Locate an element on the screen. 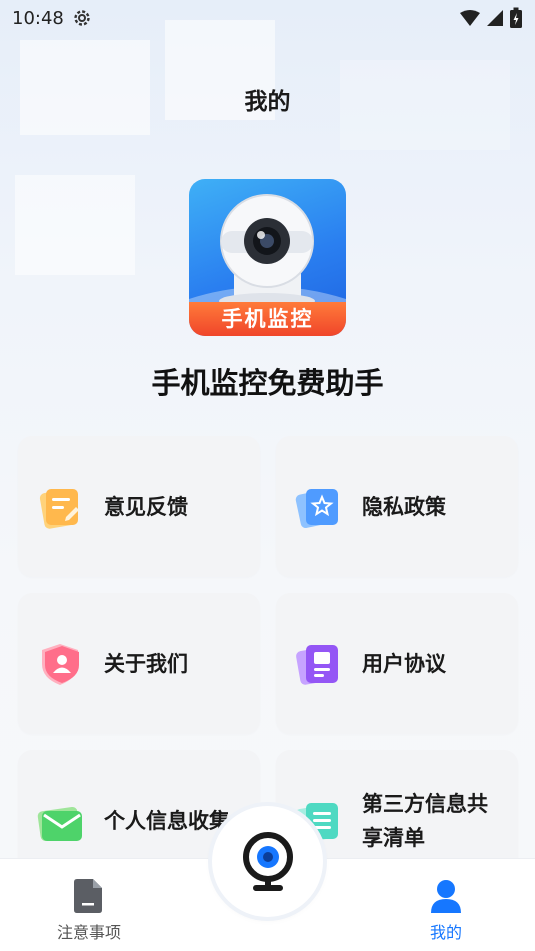  logo-banner-text: 手机监控 is located at coordinates (267, 319).